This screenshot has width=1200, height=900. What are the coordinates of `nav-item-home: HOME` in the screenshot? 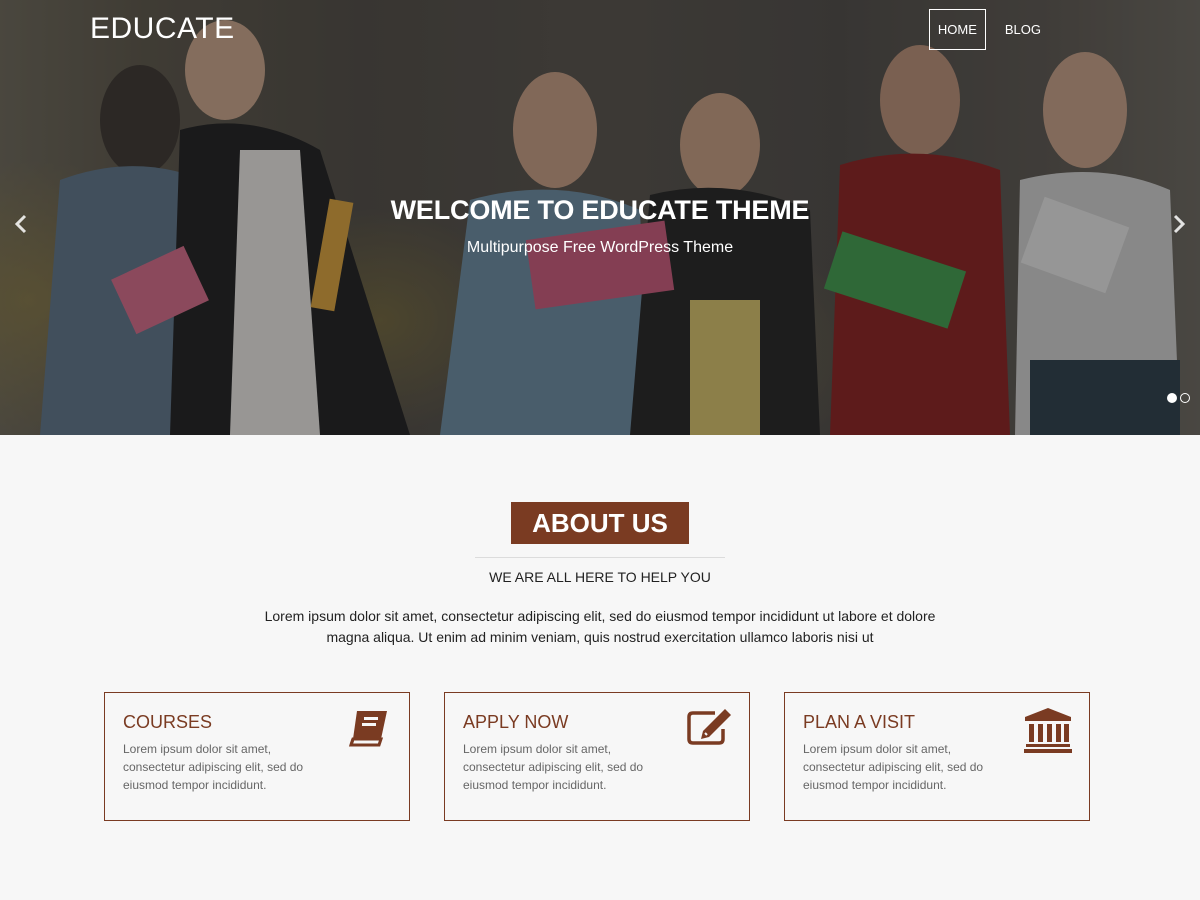 It's located at (957, 29).